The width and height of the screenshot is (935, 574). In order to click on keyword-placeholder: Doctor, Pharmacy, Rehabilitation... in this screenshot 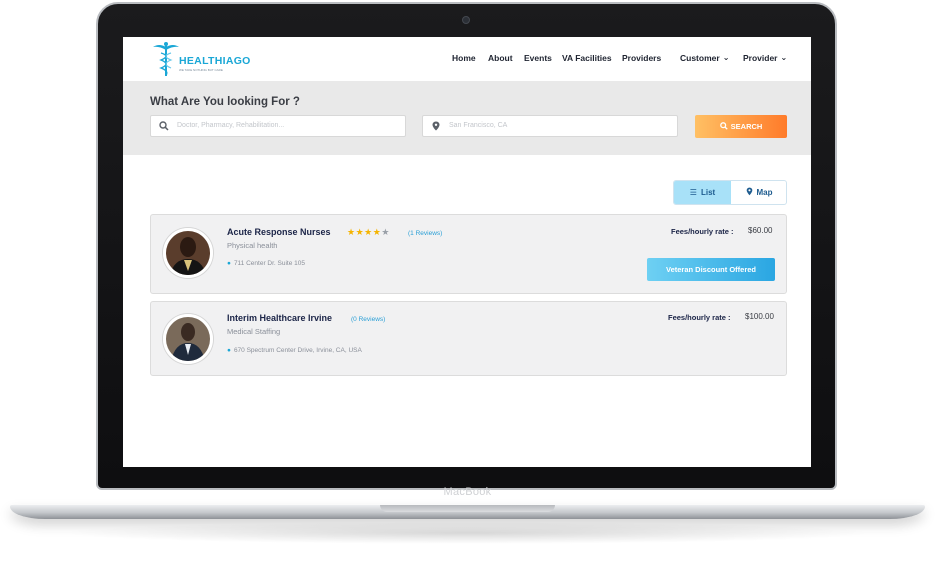, I will do `click(231, 125)`.